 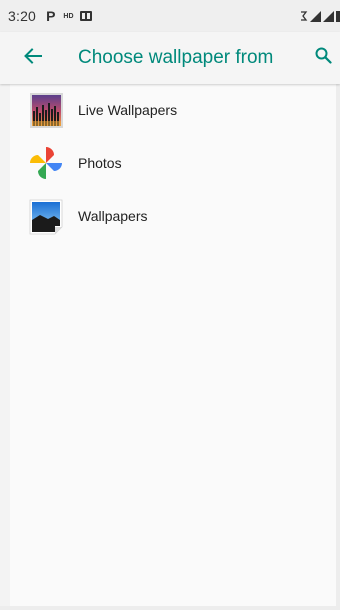 I want to click on list-item-wallpapers: Wallpapers, so click(x=170, y=216).